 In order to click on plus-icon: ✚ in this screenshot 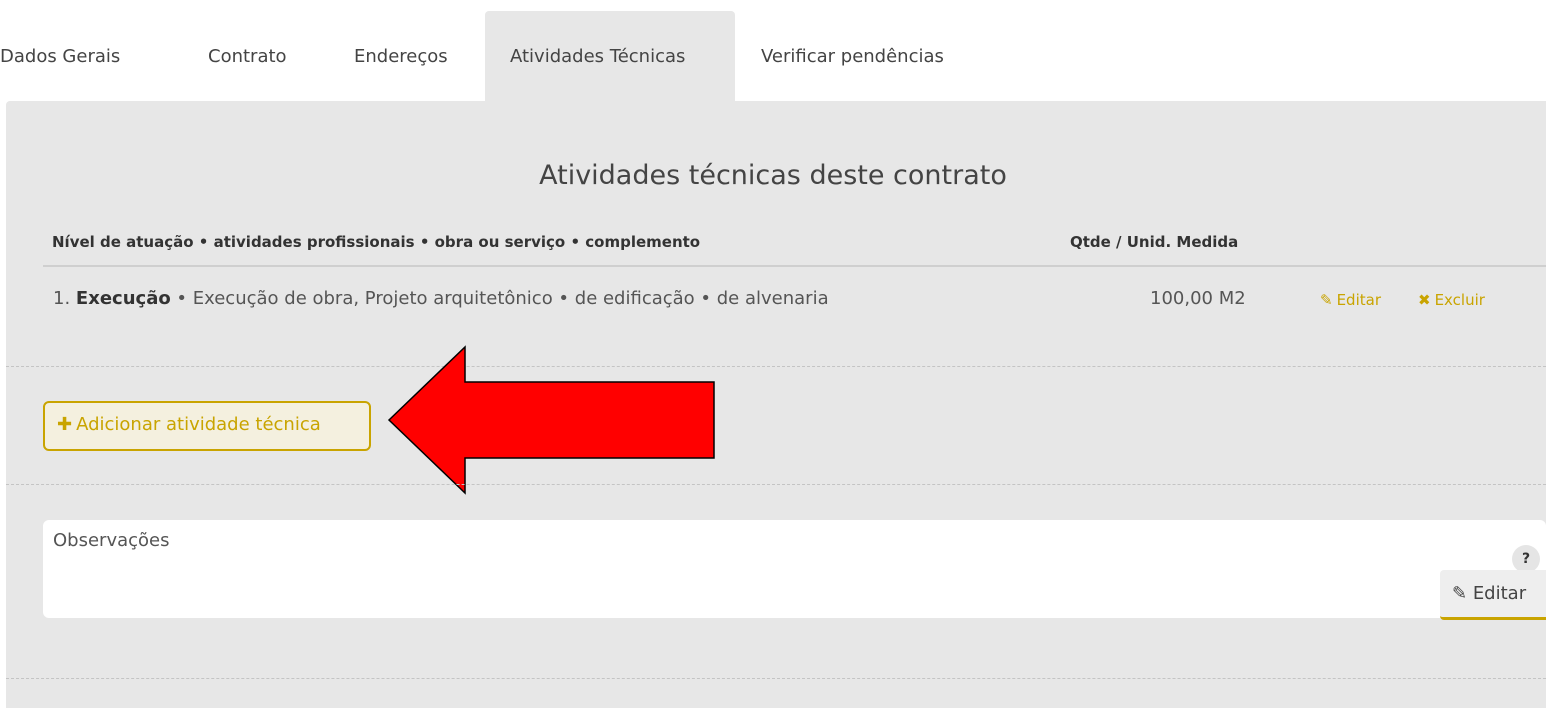, I will do `click(65, 424)`.